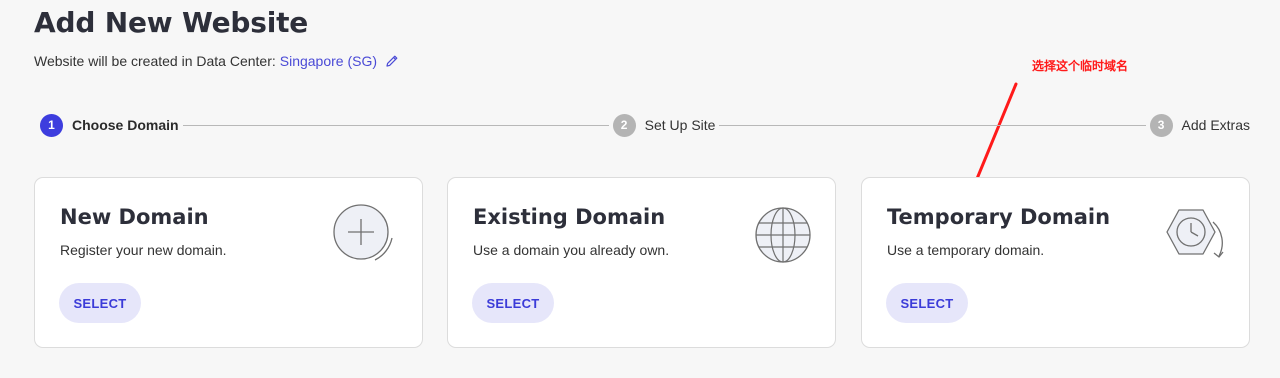 This screenshot has height=378, width=1280. Describe the element at coordinates (783, 235) in the screenshot. I see `globe-icon` at that location.